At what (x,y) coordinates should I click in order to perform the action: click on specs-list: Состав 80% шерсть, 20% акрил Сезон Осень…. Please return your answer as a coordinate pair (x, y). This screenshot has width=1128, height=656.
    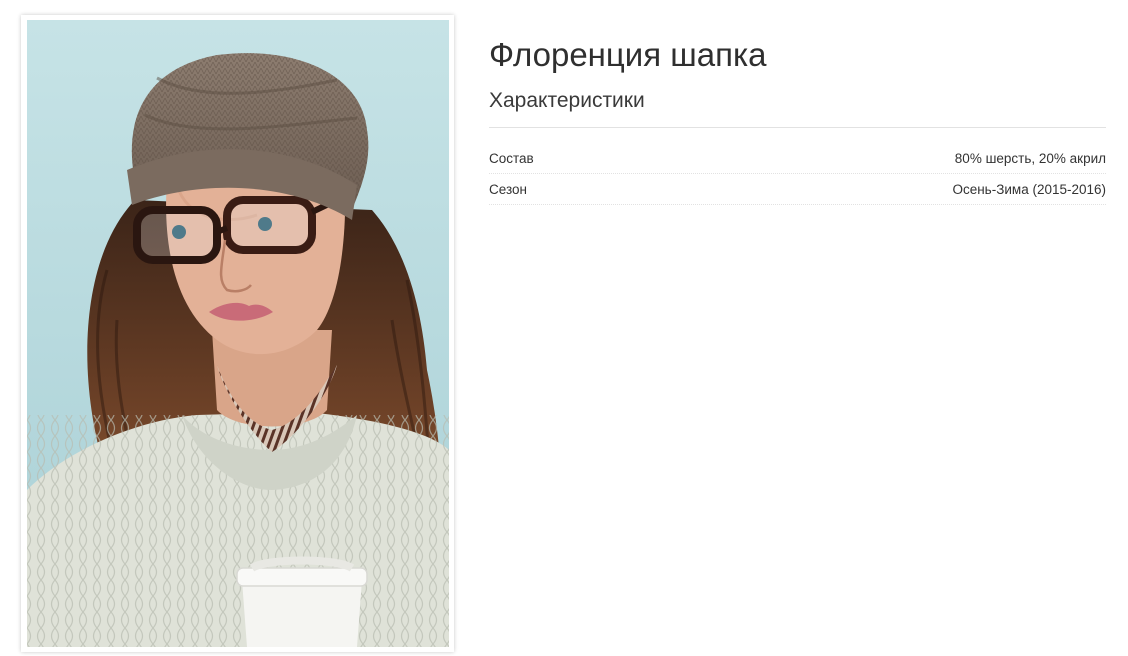
    Looking at the image, I should click on (797, 174).